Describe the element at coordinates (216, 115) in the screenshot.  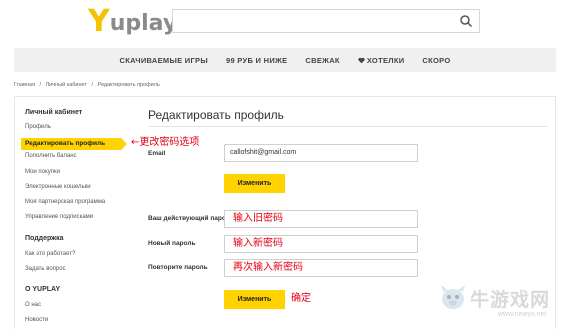
I see `page-title: Редактировать профиль` at that location.